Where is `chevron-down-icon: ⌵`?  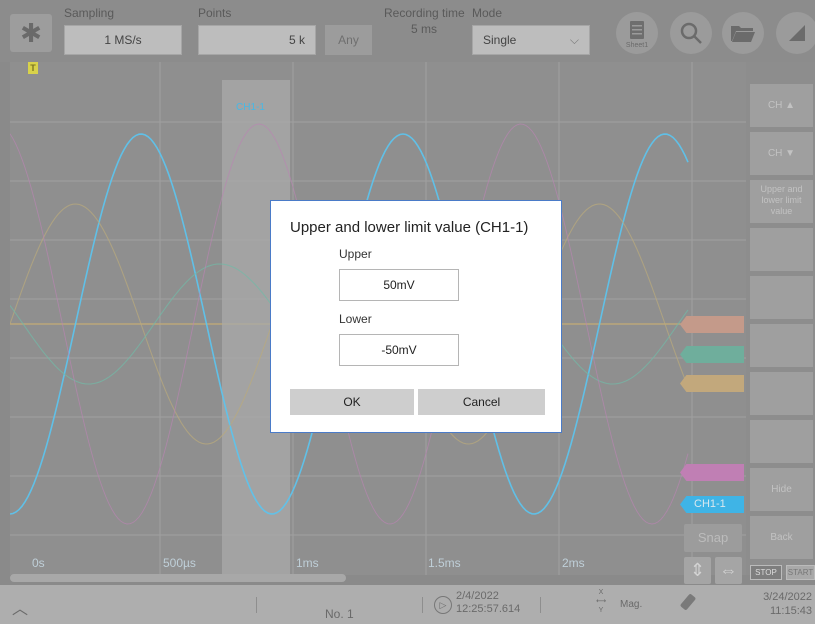
chevron-down-icon: ⌵ is located at coordinates (574, 40).